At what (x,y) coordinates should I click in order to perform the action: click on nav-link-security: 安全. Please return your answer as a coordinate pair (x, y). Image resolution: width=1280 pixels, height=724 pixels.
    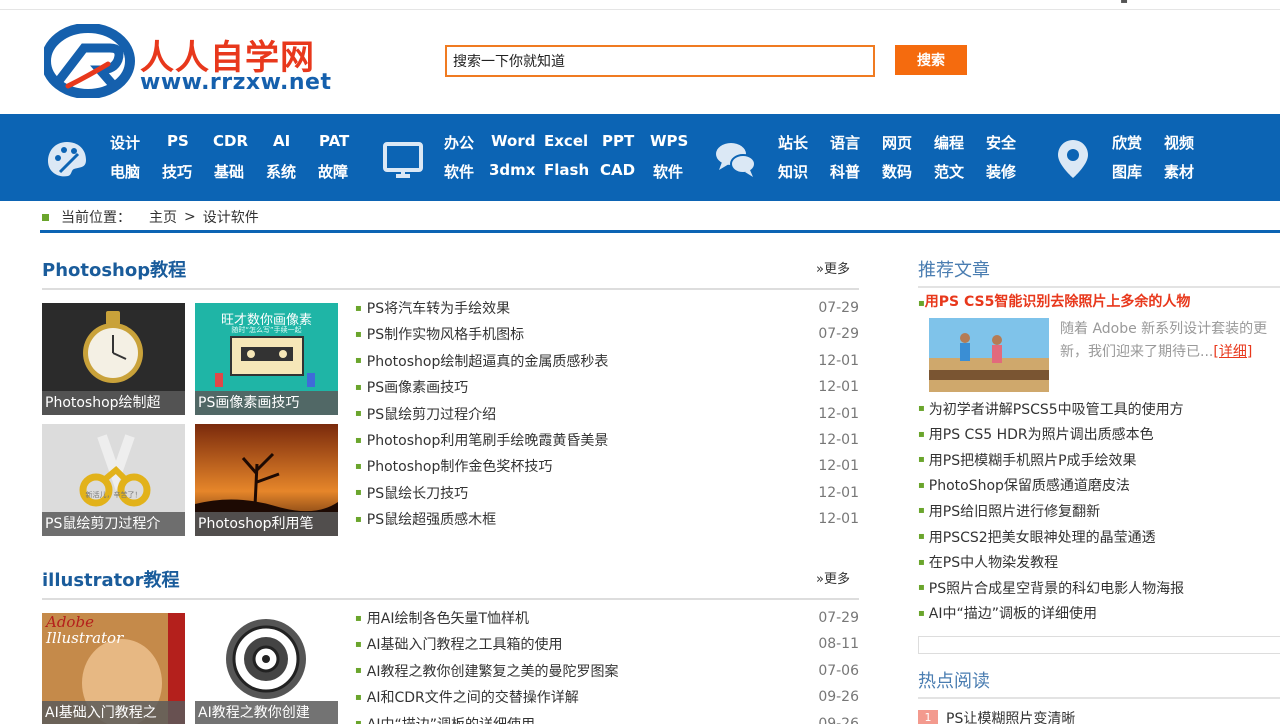
    Looking at the image, I should click on (1001, 142).